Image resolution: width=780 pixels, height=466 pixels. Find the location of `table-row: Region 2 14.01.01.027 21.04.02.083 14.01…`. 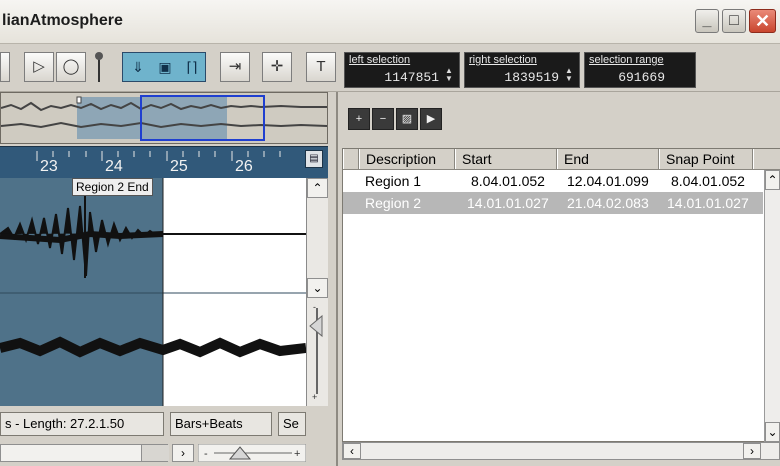

table-row: Region 2 14.01.01.027 21.04.02.083 14.01… is located at coordinates (553, 203).